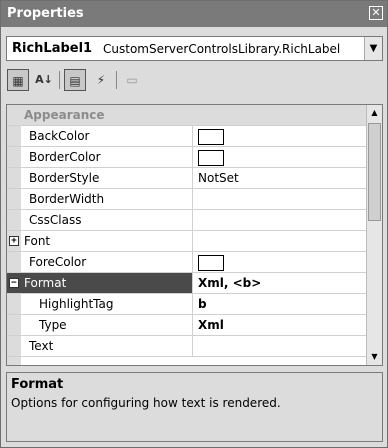 This screenshot has height=448, width=388. I want to click on property-value: NotSet, so click(279, 178).